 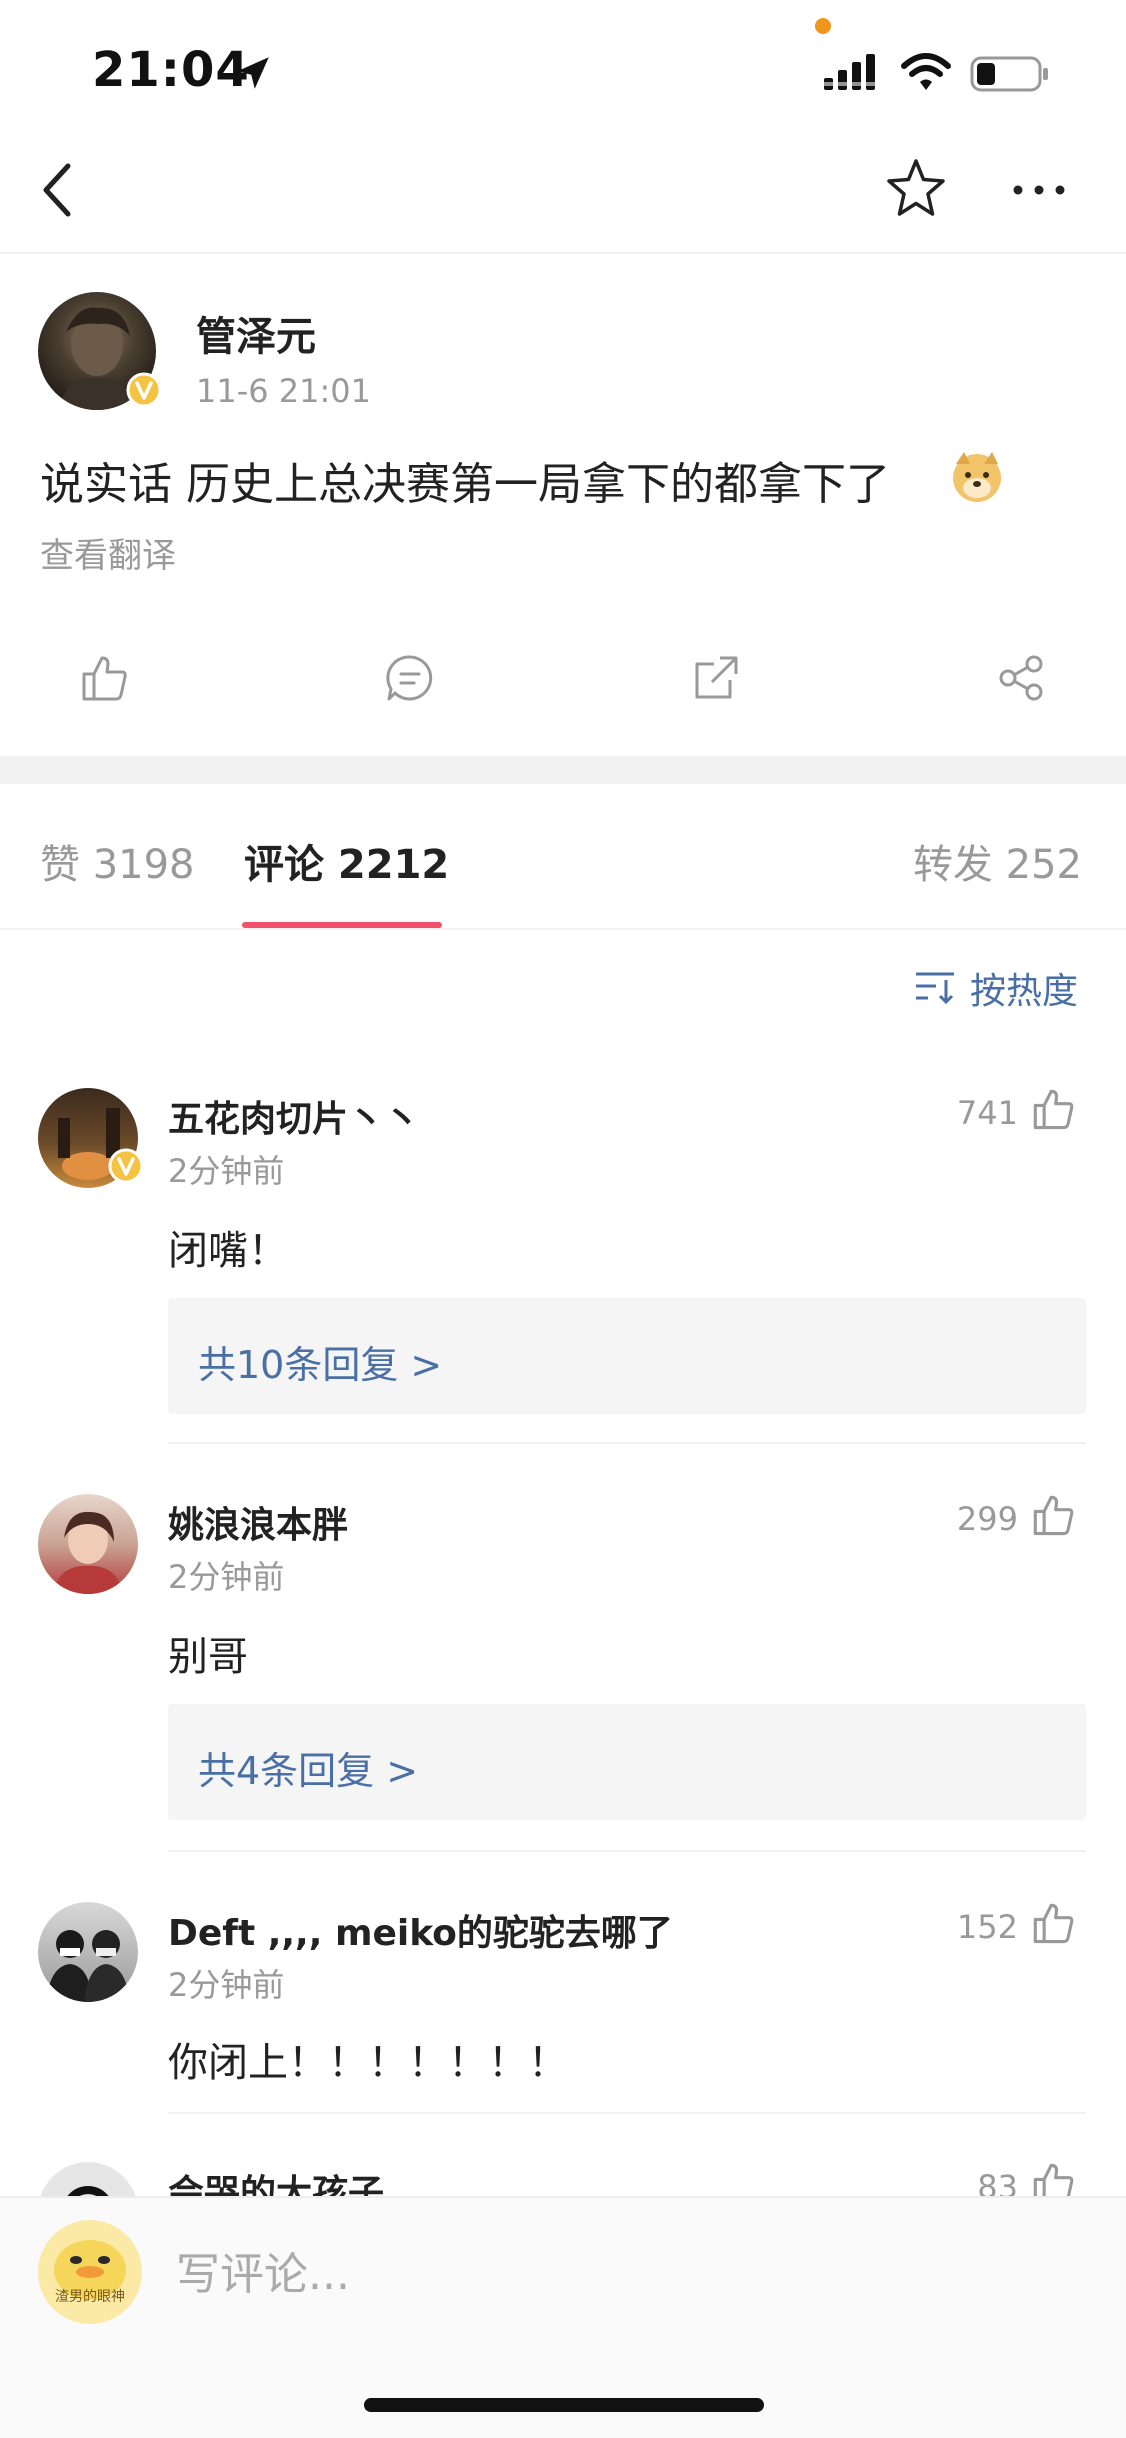 I want to click on translate-link: 查看翻译, so click(x=108, y=552).